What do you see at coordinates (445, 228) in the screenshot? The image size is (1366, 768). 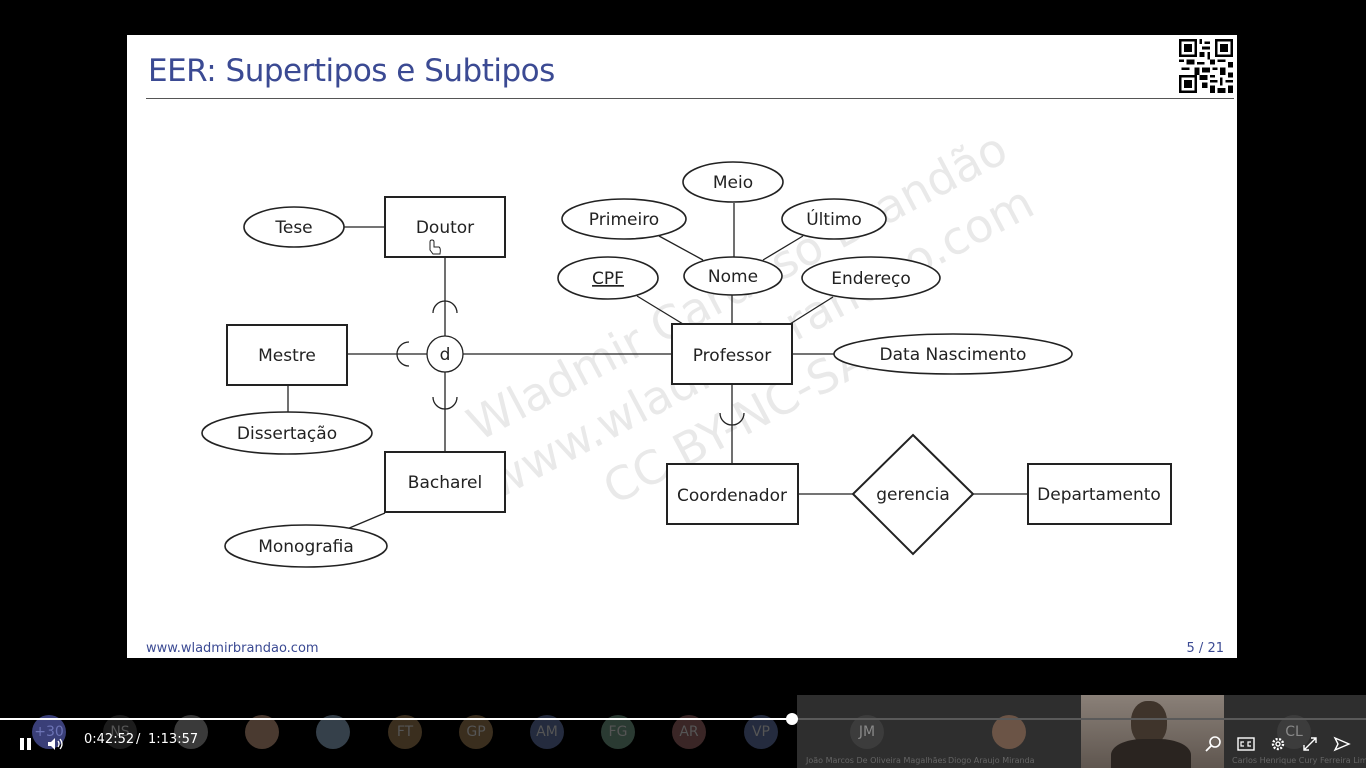 I see `entity-label-doutor: Doutor` at bounding box center [445, 228].